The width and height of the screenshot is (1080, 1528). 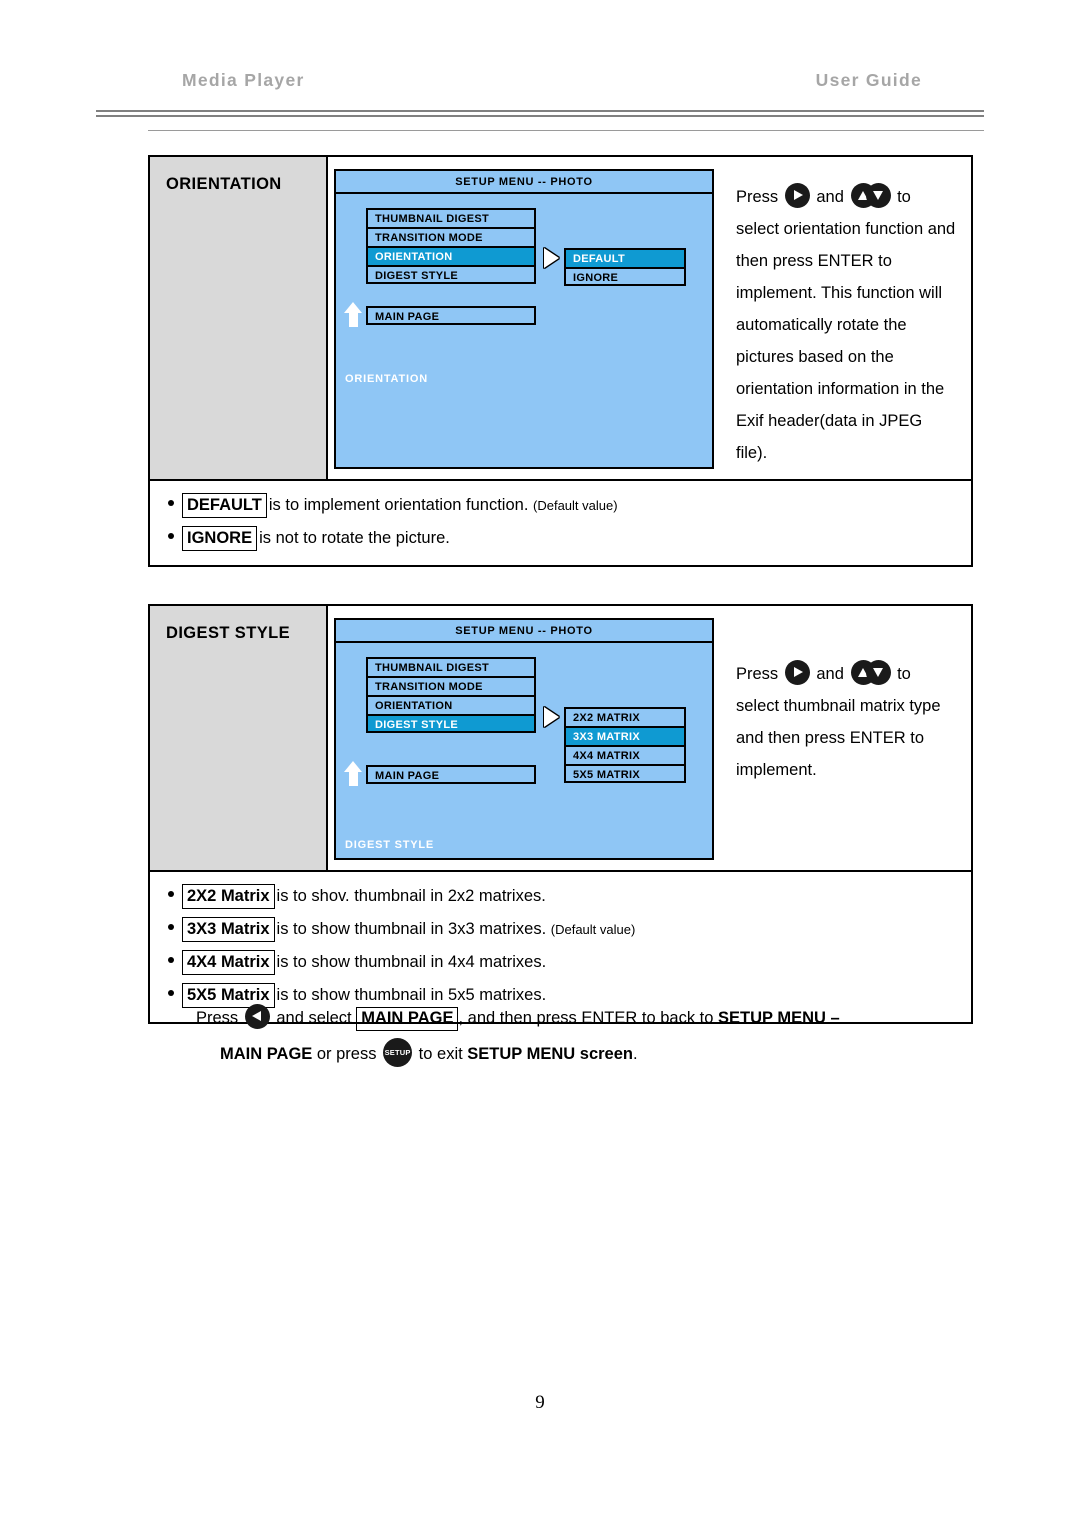 I want to click on osd-submenu-list-orientation: DEFAULT IGNORE, so click(x=625, y=267).